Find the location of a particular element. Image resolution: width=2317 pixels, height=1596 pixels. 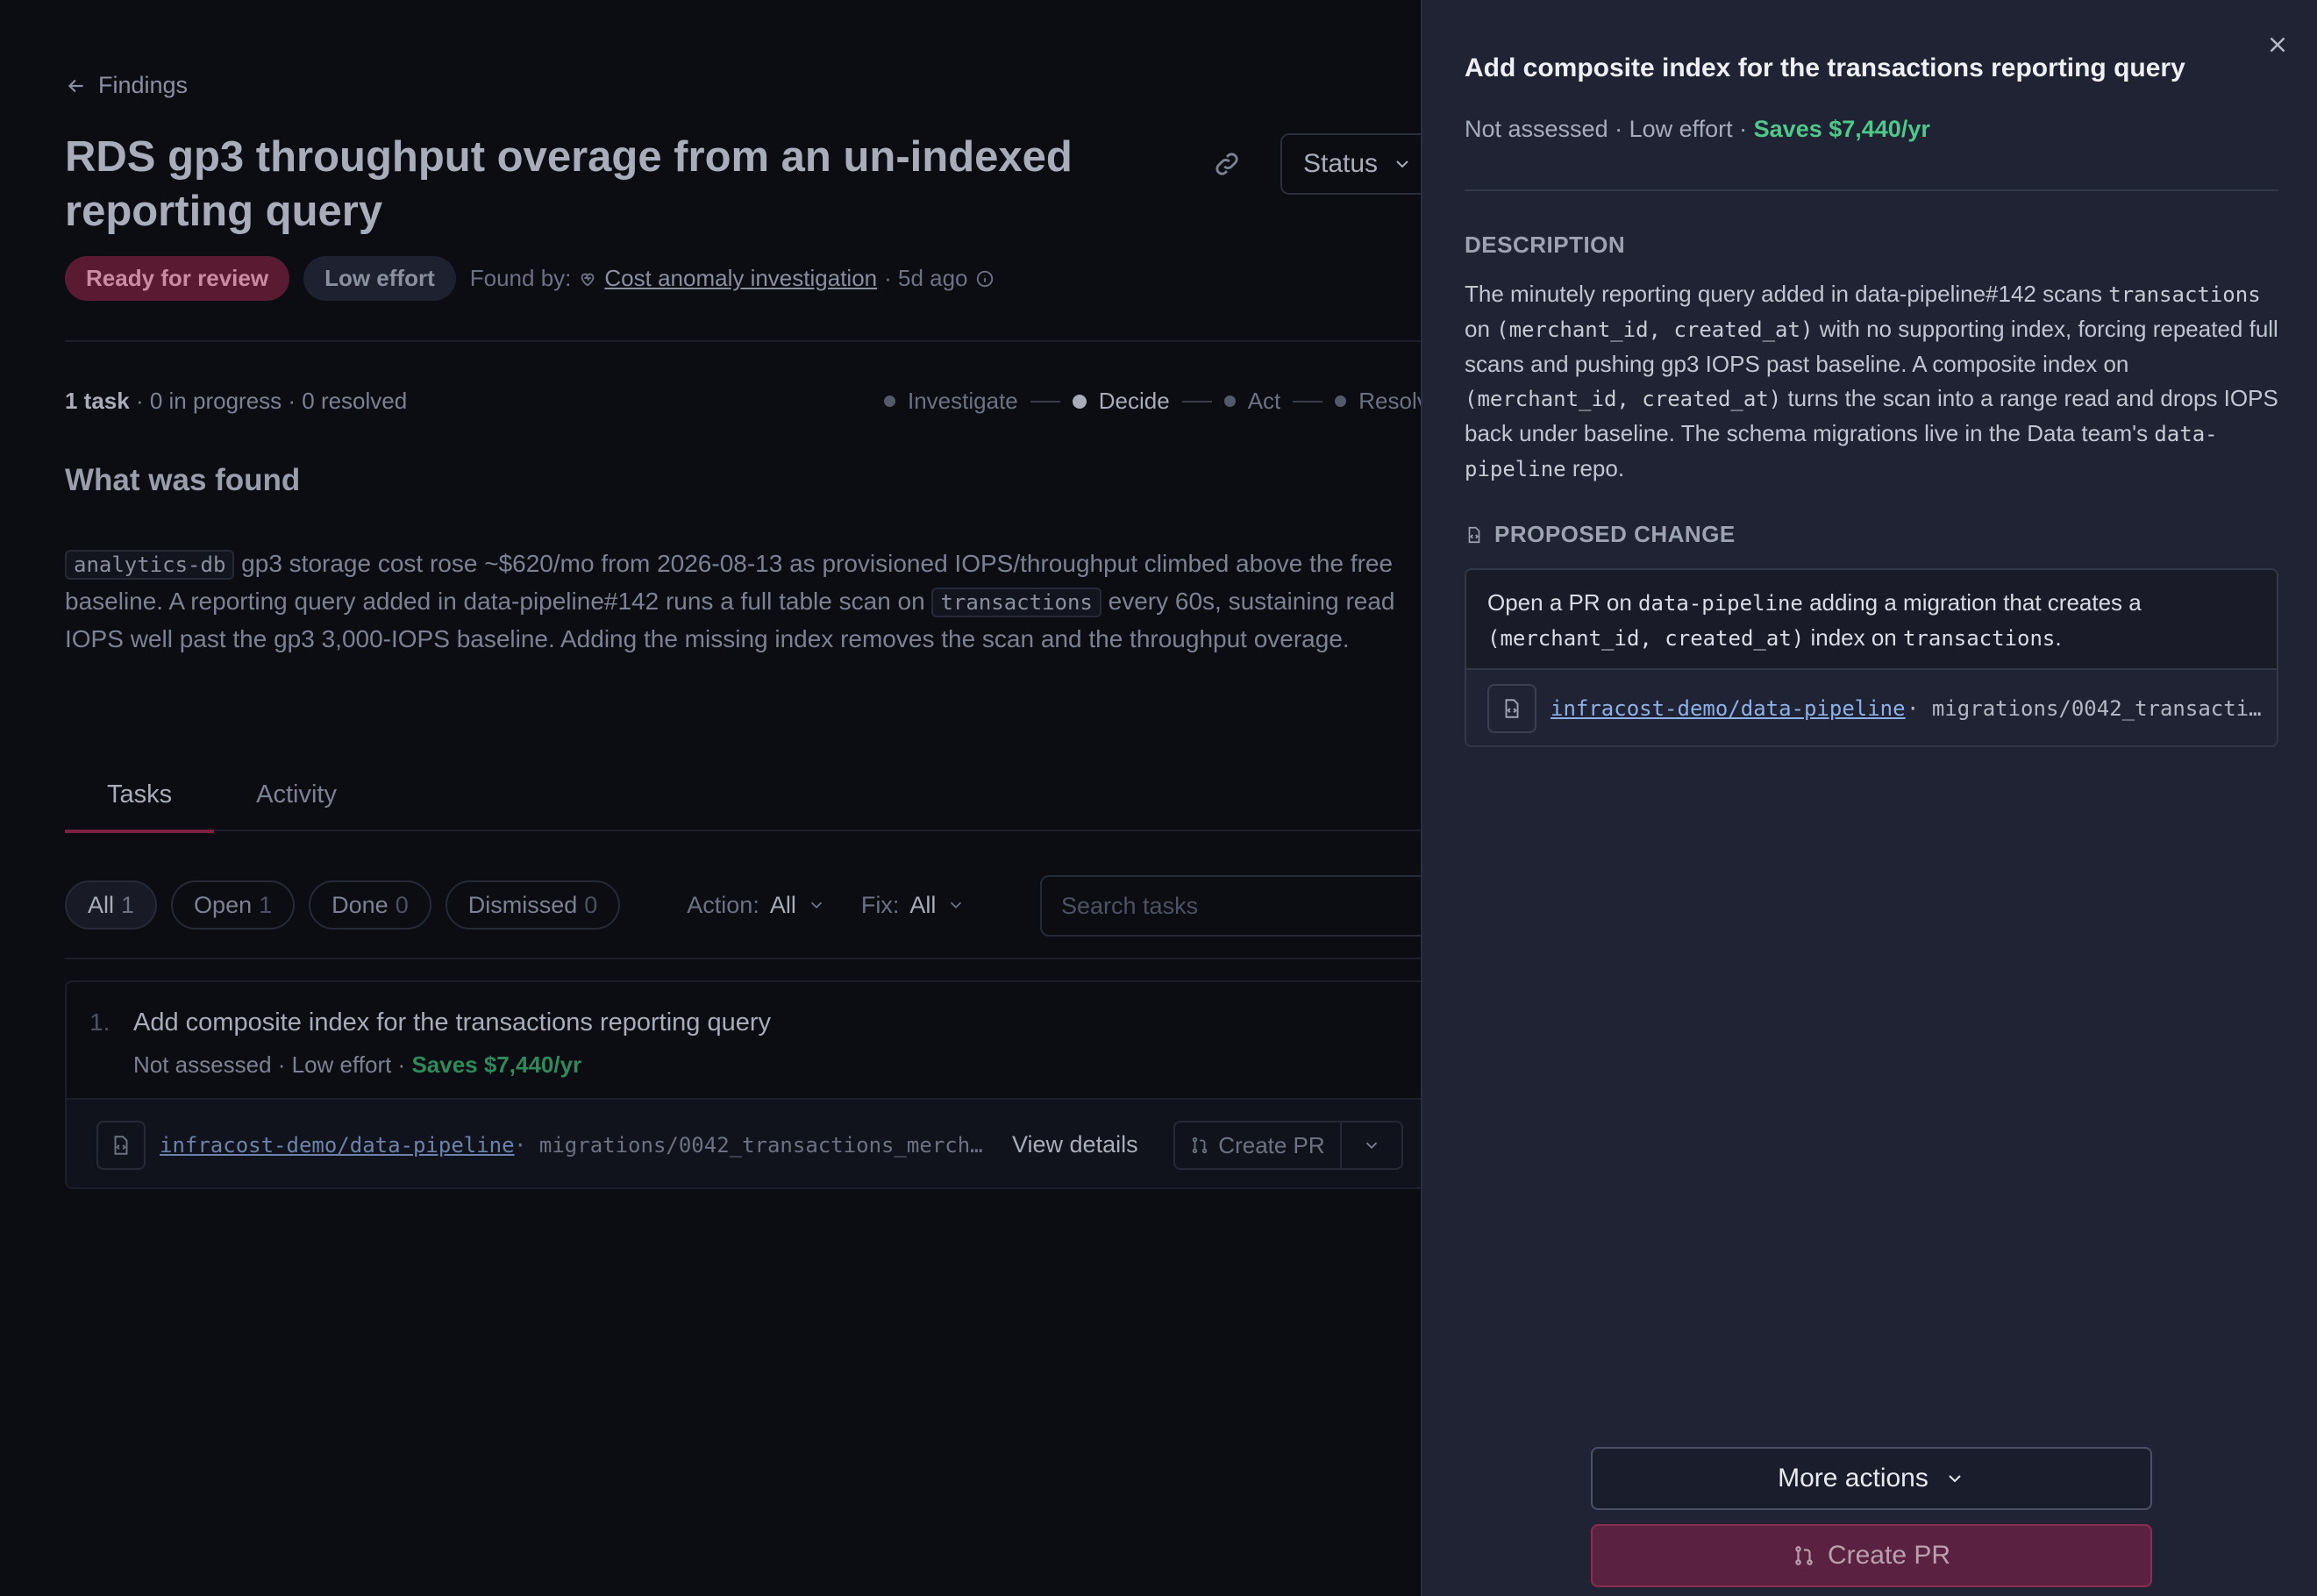

proposed-change-label: PROPOSED CHANGE is located at coordinates (1615, 534).